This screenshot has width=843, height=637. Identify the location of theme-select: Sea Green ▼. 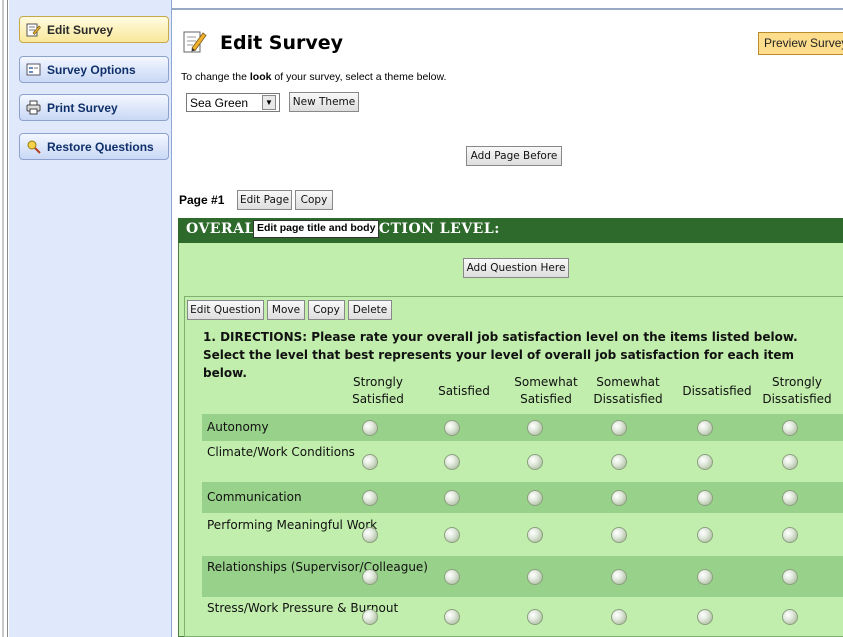
(233, 102).